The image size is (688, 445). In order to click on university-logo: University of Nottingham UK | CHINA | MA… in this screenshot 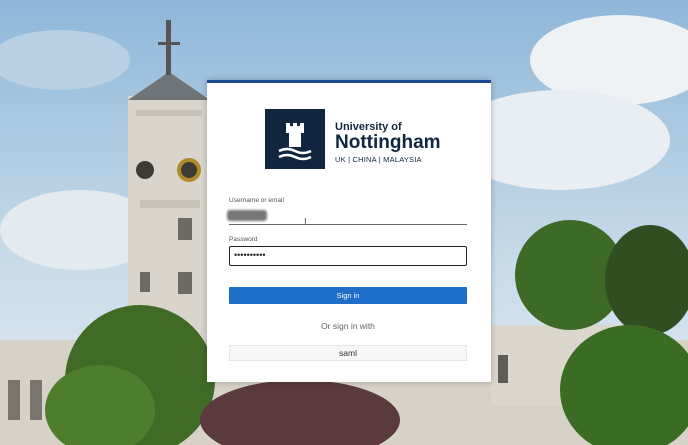, I will do `click(353, 140)`.